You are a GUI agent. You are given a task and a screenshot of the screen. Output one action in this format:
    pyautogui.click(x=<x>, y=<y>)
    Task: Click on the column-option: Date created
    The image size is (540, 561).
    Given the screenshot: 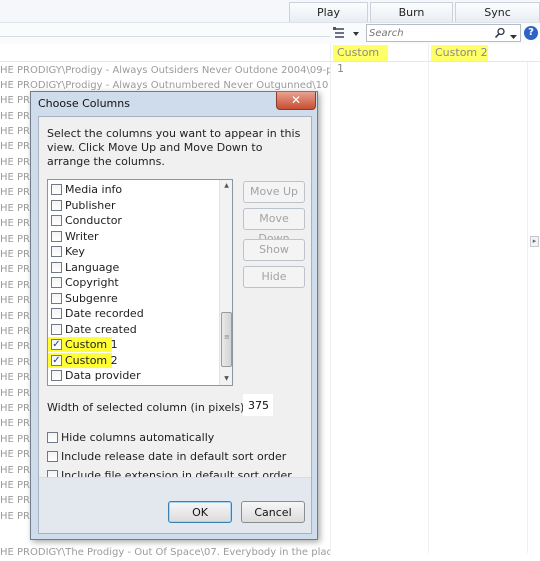 What is the action you would take?
    pyautogui.click(x=134, y=329)
    